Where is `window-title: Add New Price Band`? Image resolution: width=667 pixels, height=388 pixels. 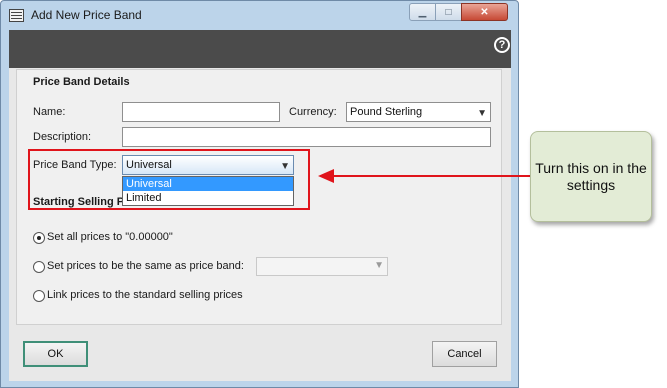 window-title: Add New Price Band is located at coordinates (86, 15).